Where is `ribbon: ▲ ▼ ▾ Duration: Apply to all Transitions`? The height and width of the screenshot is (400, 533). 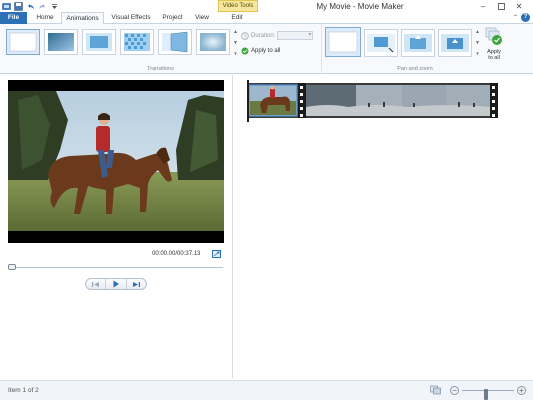
ribbon: ▲ ▼ ▾ Duration: Apply to all Transitions is located at coordinates (266, 49).